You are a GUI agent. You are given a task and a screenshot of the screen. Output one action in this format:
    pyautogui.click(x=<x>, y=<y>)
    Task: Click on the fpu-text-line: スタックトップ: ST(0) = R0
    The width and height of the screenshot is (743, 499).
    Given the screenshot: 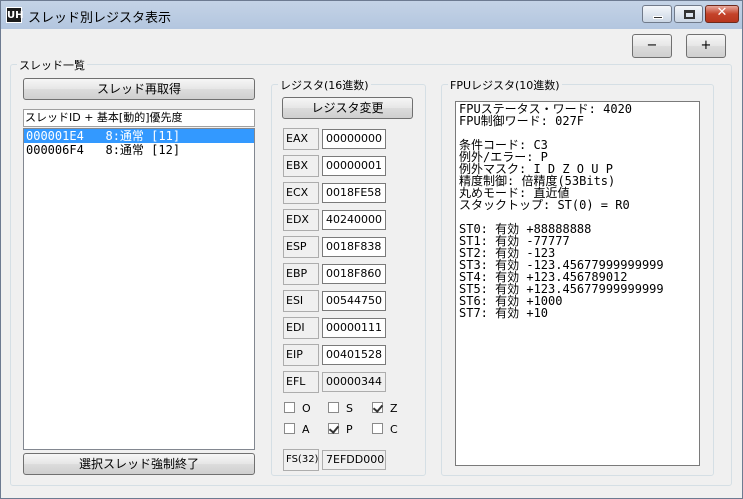 What is the action you would take?
    pyautogui.click(x=544, y=205)
    